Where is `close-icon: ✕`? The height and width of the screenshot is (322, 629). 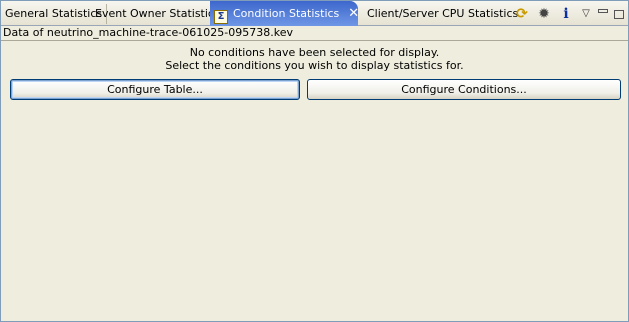 close-icon: ✕ is located at coordinates (353, 13).